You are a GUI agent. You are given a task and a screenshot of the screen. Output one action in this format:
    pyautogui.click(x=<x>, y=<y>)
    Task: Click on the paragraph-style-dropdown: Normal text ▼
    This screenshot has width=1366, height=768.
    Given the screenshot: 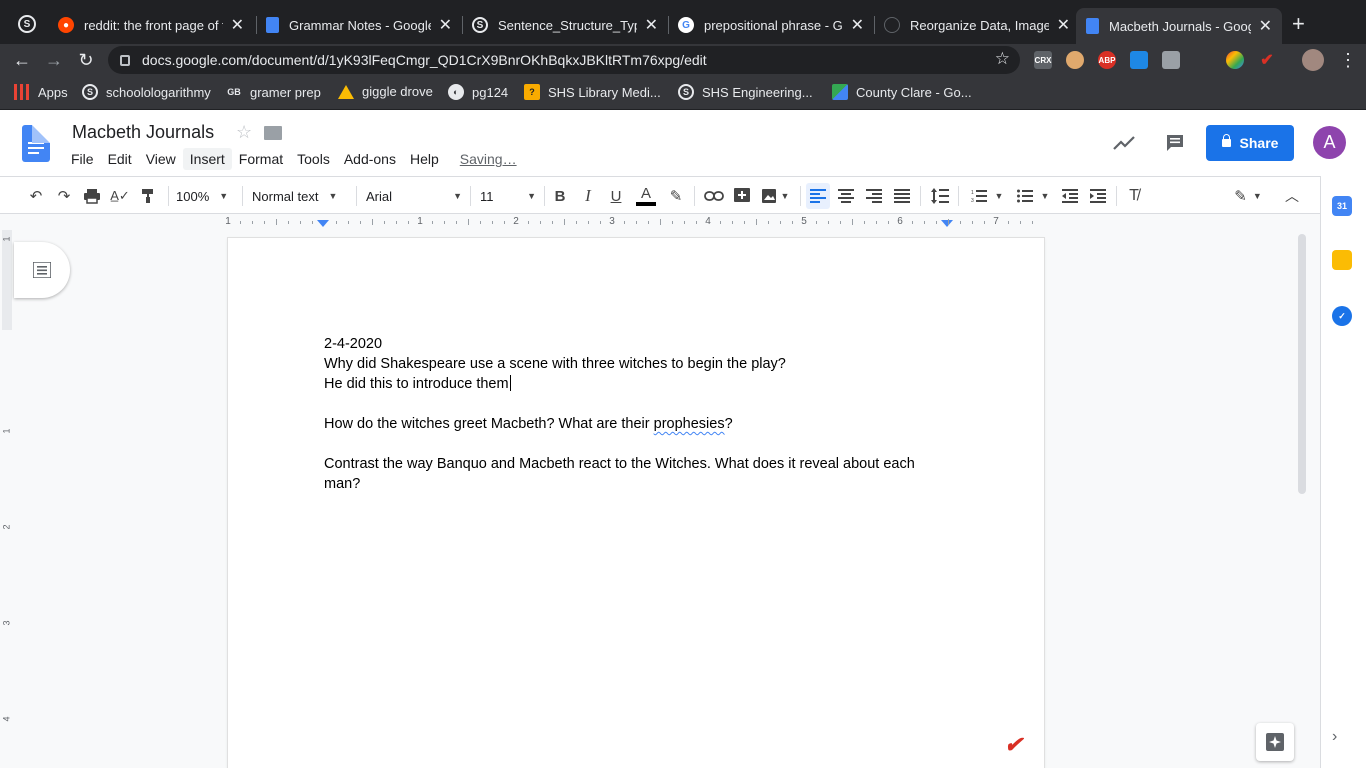 What is the action you would take?
    pyautogui.click(x=300, y=196)
    